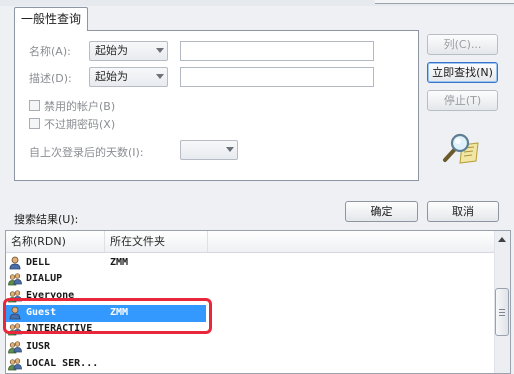  I want to click on days-since-logon-label: 自上次登录后的天数(I):, so click(86, 152).